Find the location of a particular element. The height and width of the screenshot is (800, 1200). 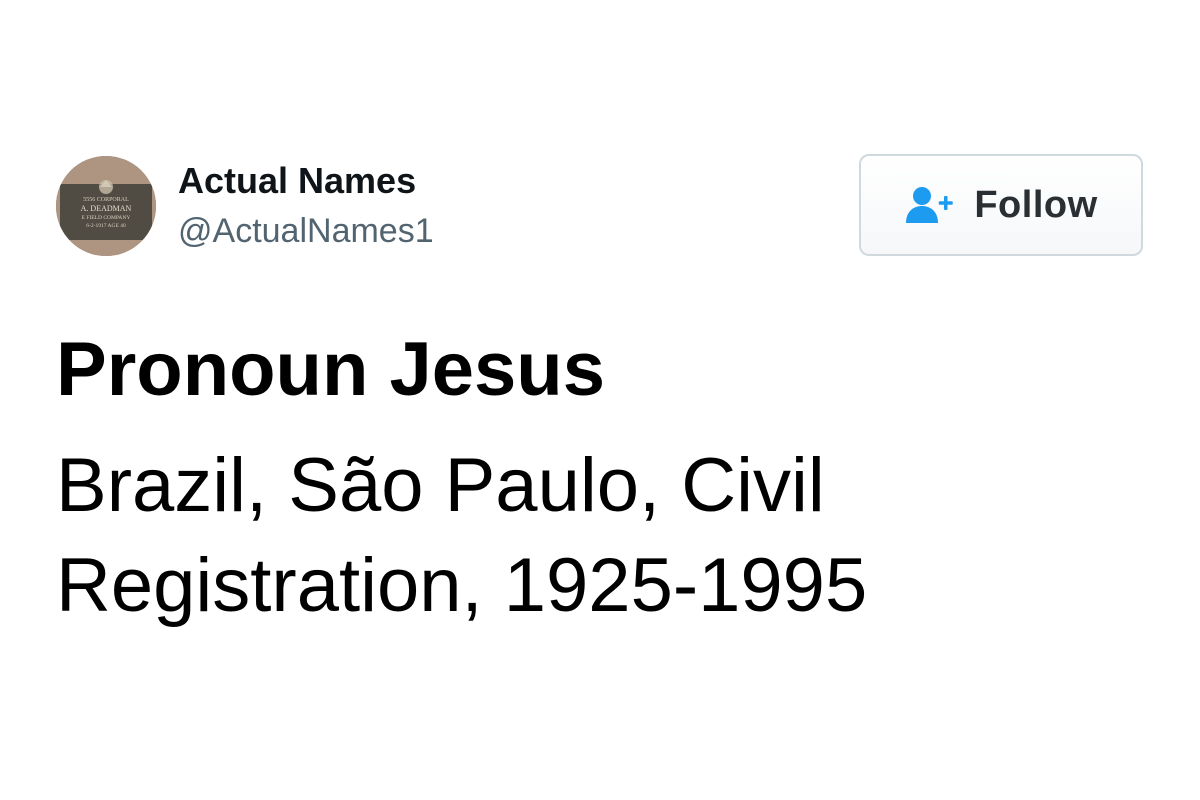

plaque-line-3: E FIELD COMPANY is located at coordinates (106, 218).